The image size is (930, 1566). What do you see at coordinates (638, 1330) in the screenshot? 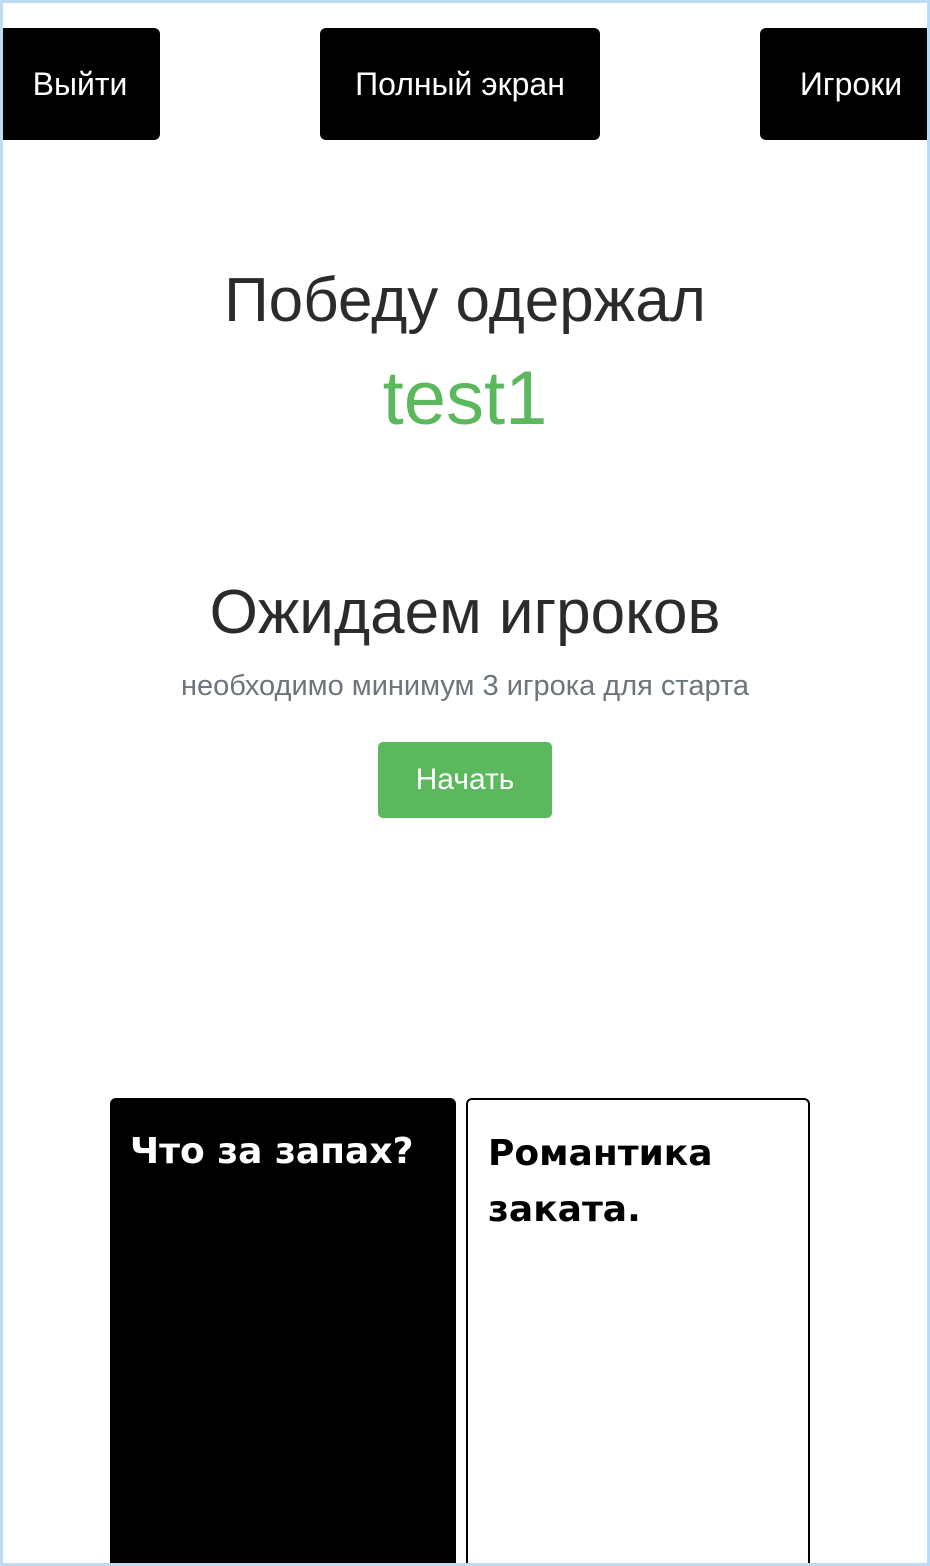
I see `white-card: Романтика заката.` at bounding box center [638, 1330].